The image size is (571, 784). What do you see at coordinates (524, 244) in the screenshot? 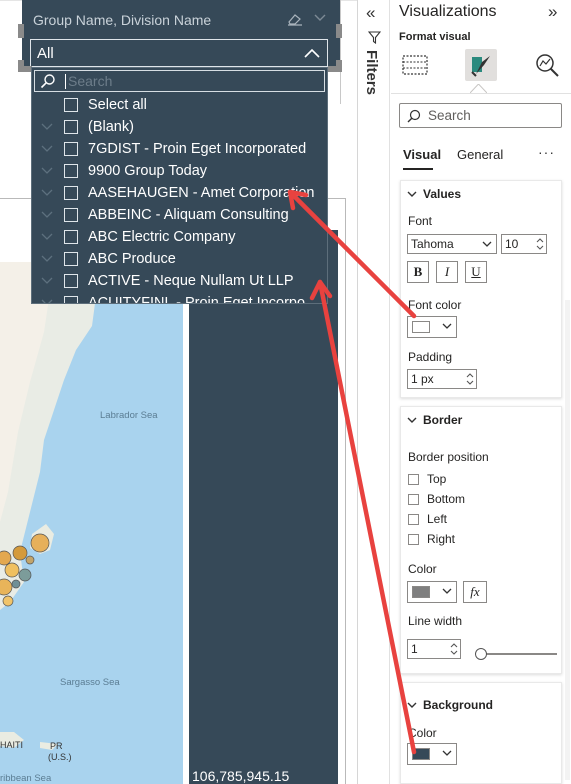
I see `font-size-stepper: 10` at bounding box center [524, 244].